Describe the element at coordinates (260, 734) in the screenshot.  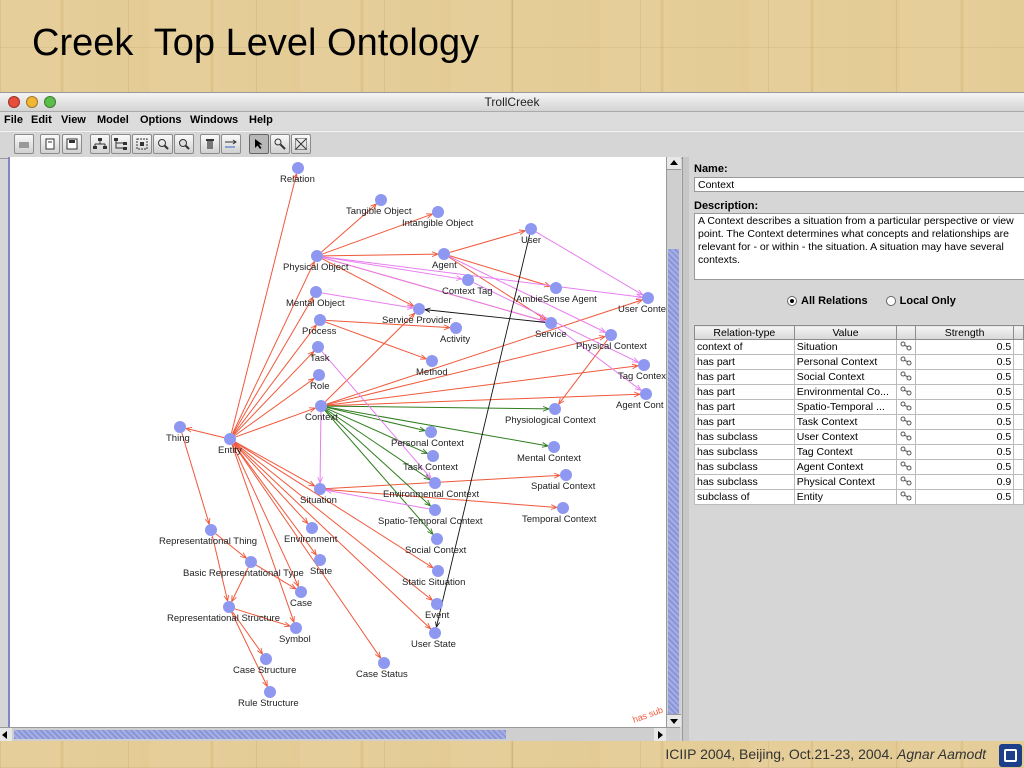
I see `horizontal-scroll-thumb` at that location.